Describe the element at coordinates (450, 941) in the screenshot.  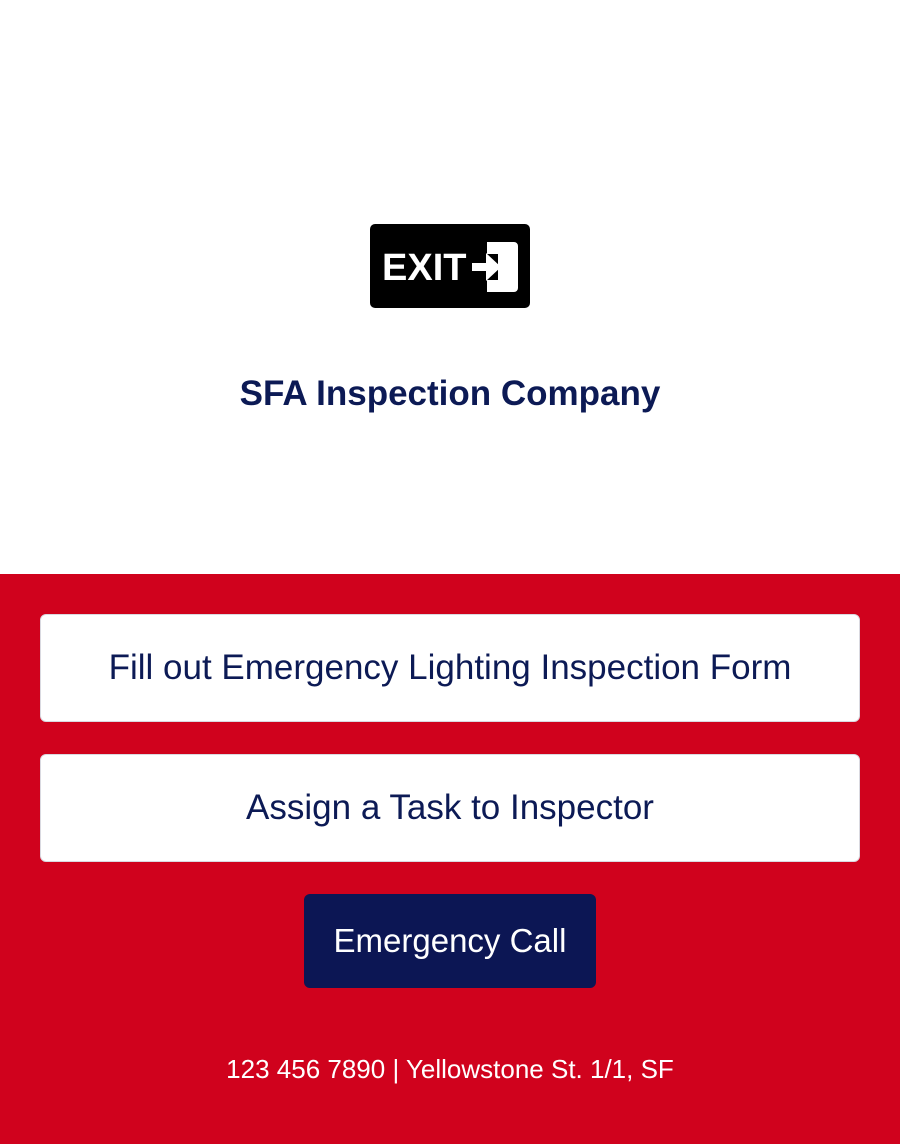
I see `emergency-call-button: Emergency Call` at that location.